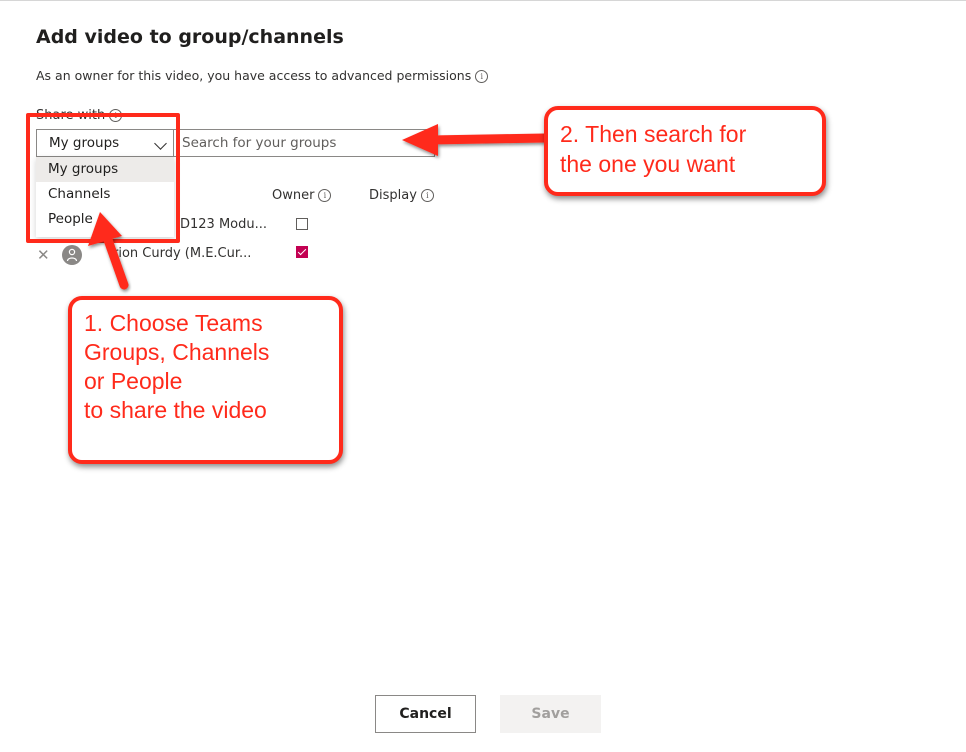 The height and width of the screenshot is (752, 966). I want to click on callout-2-line: the one you want, so click(648, 164).